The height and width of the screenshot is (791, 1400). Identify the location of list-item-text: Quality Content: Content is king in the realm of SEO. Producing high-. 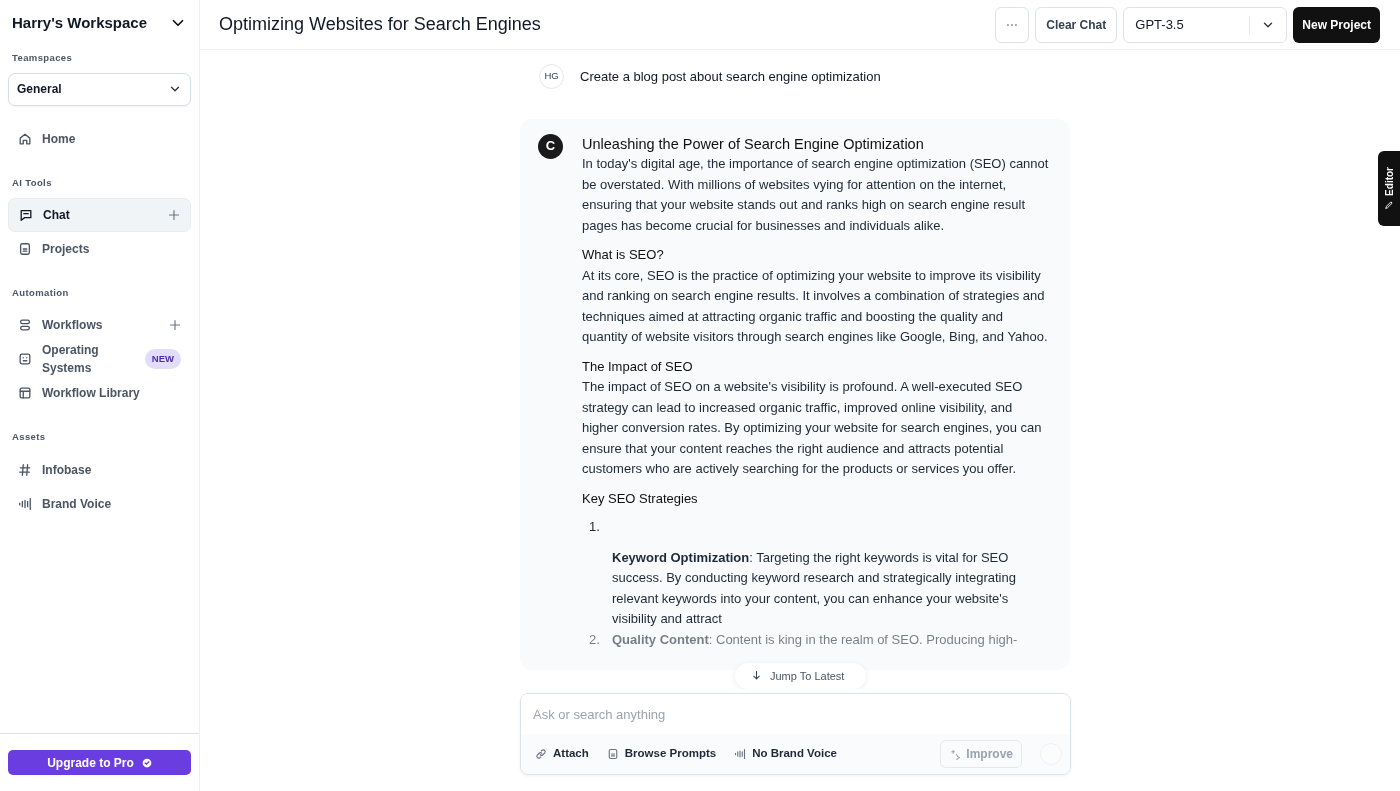
(815, 639).